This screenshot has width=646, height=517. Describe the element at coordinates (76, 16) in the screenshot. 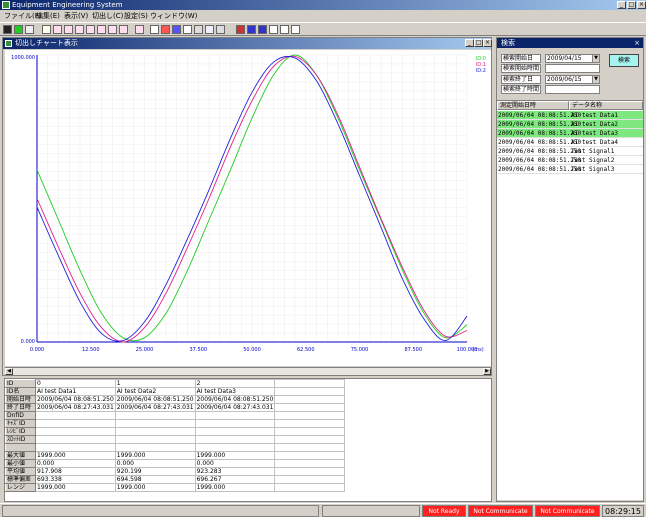

I see `menu-view: 表示(V)` at that location.